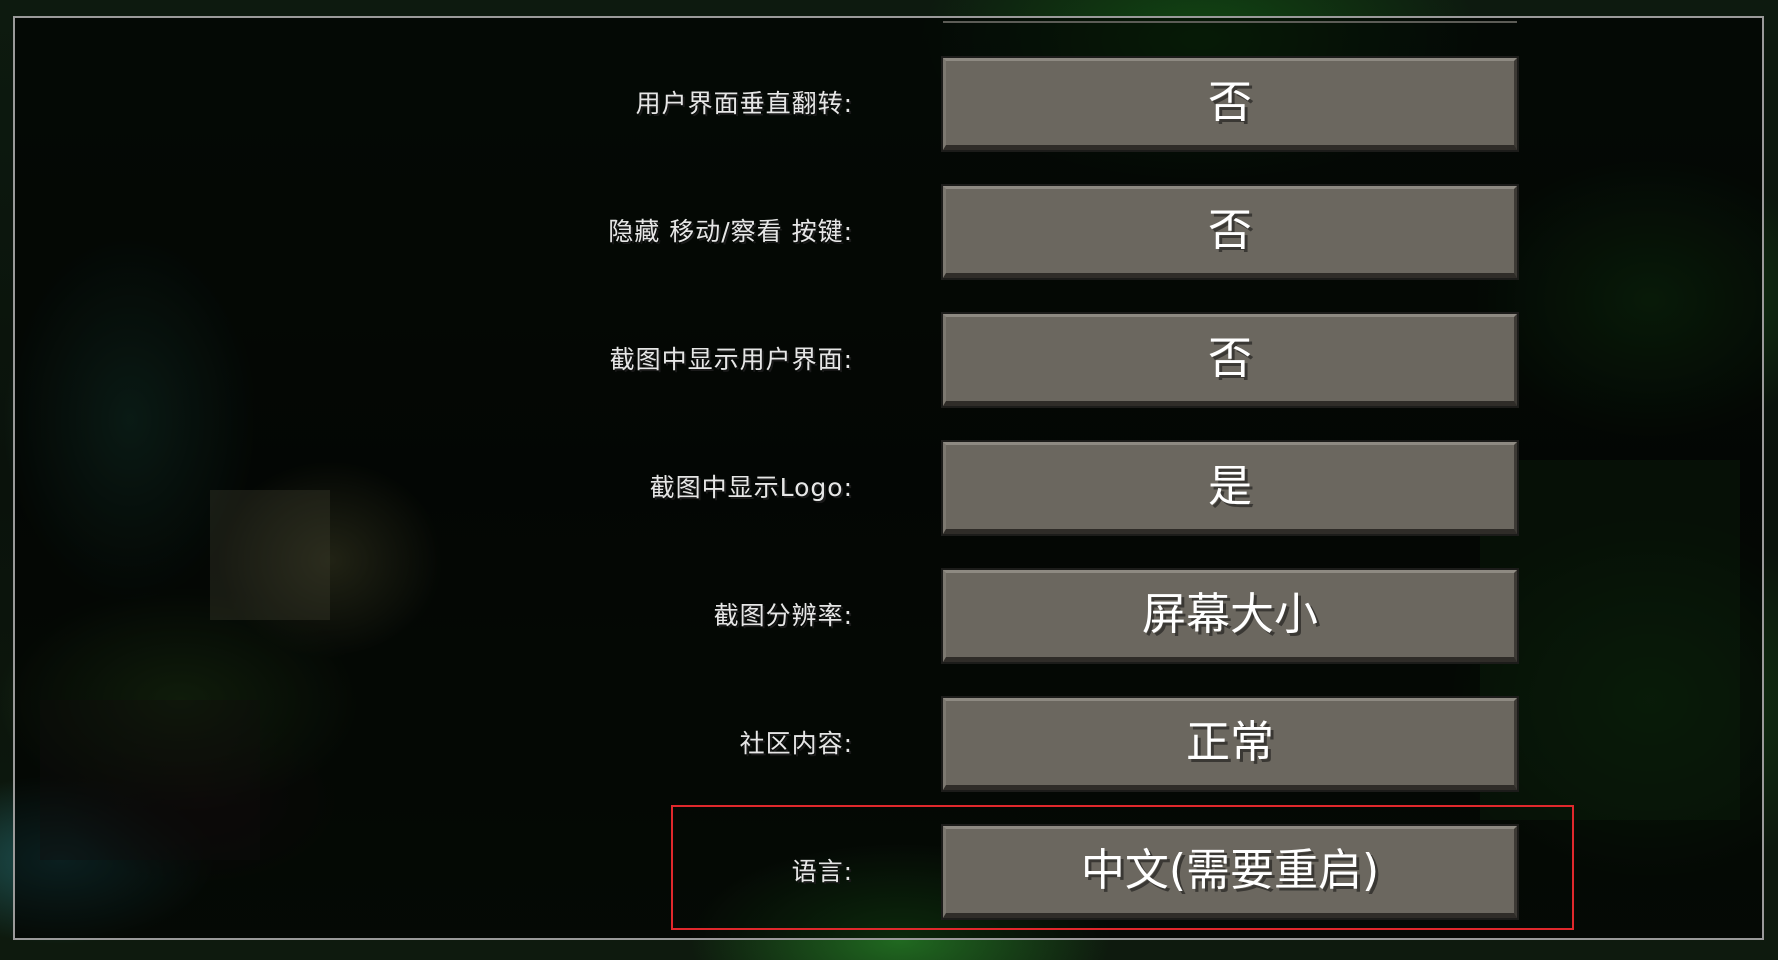 This screenshot has width=1778, height=960. What do you see at coordinates (751, 487) in the screenshot?
I see `setting-label: 截图中显示Logo:` at bounding box center [751, 487].